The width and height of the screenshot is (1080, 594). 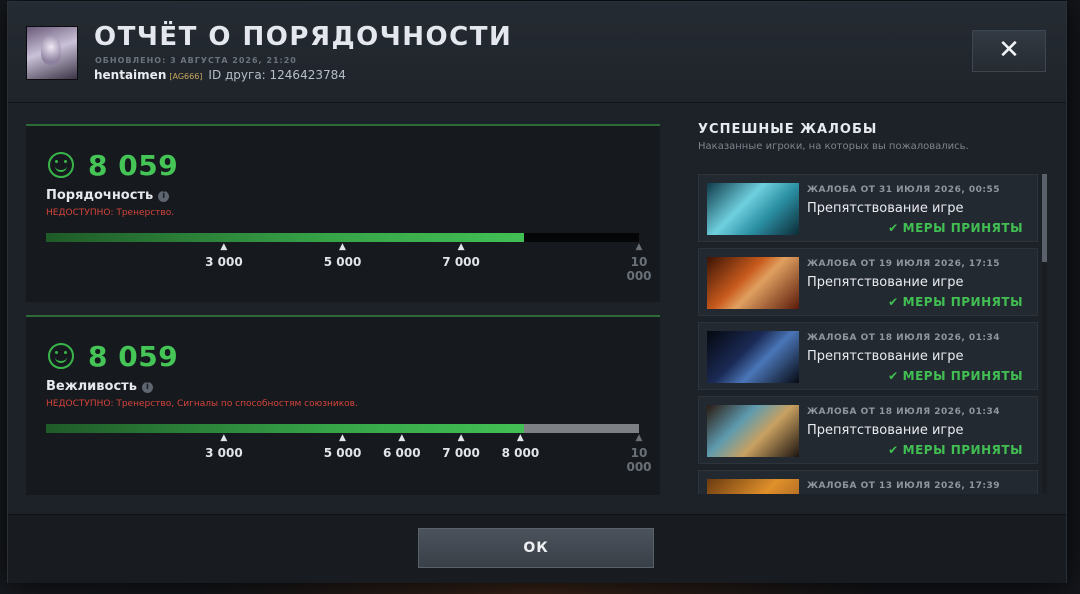 What do you see at coordinates (1044, 218) in the screenshot?
I see `scrollbar-thumb` at bounding box center [1044, 218].